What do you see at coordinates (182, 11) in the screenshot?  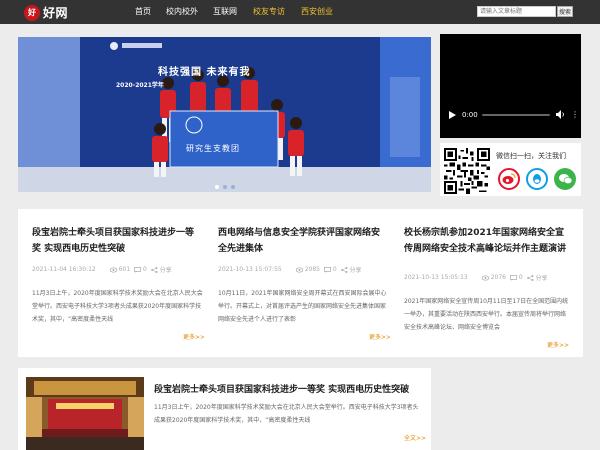 I see `nav-item-campus: 校内校外` at bounding box center [182, 11].